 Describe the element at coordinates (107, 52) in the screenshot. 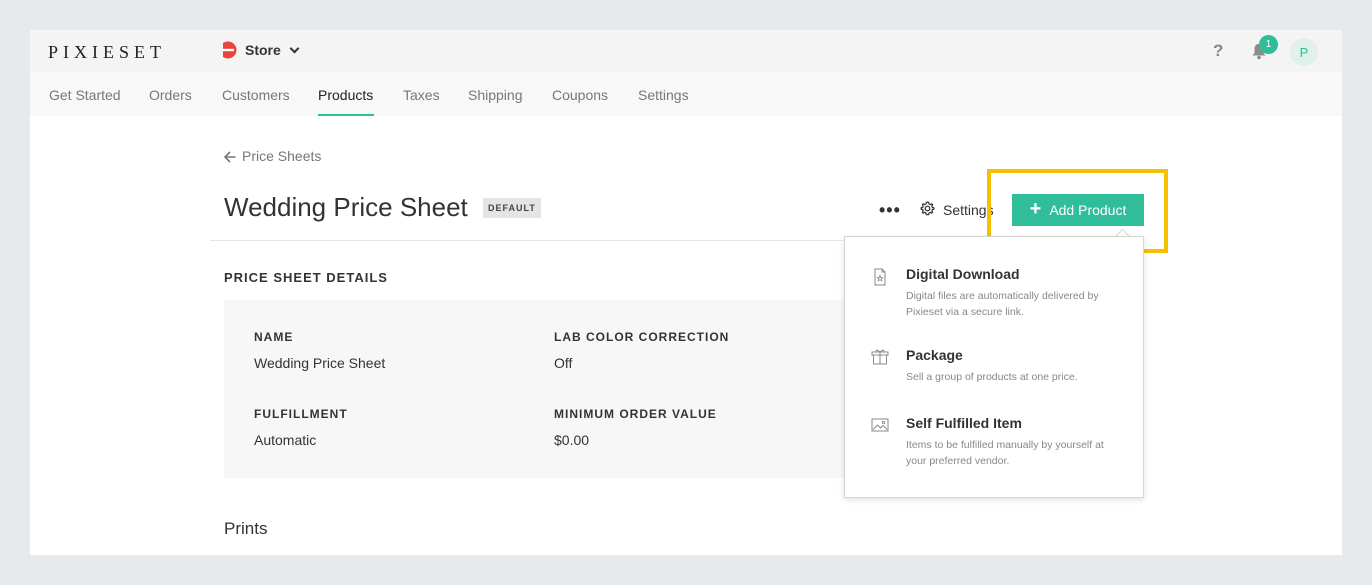

I see `logo: PIXIESET` at that location.